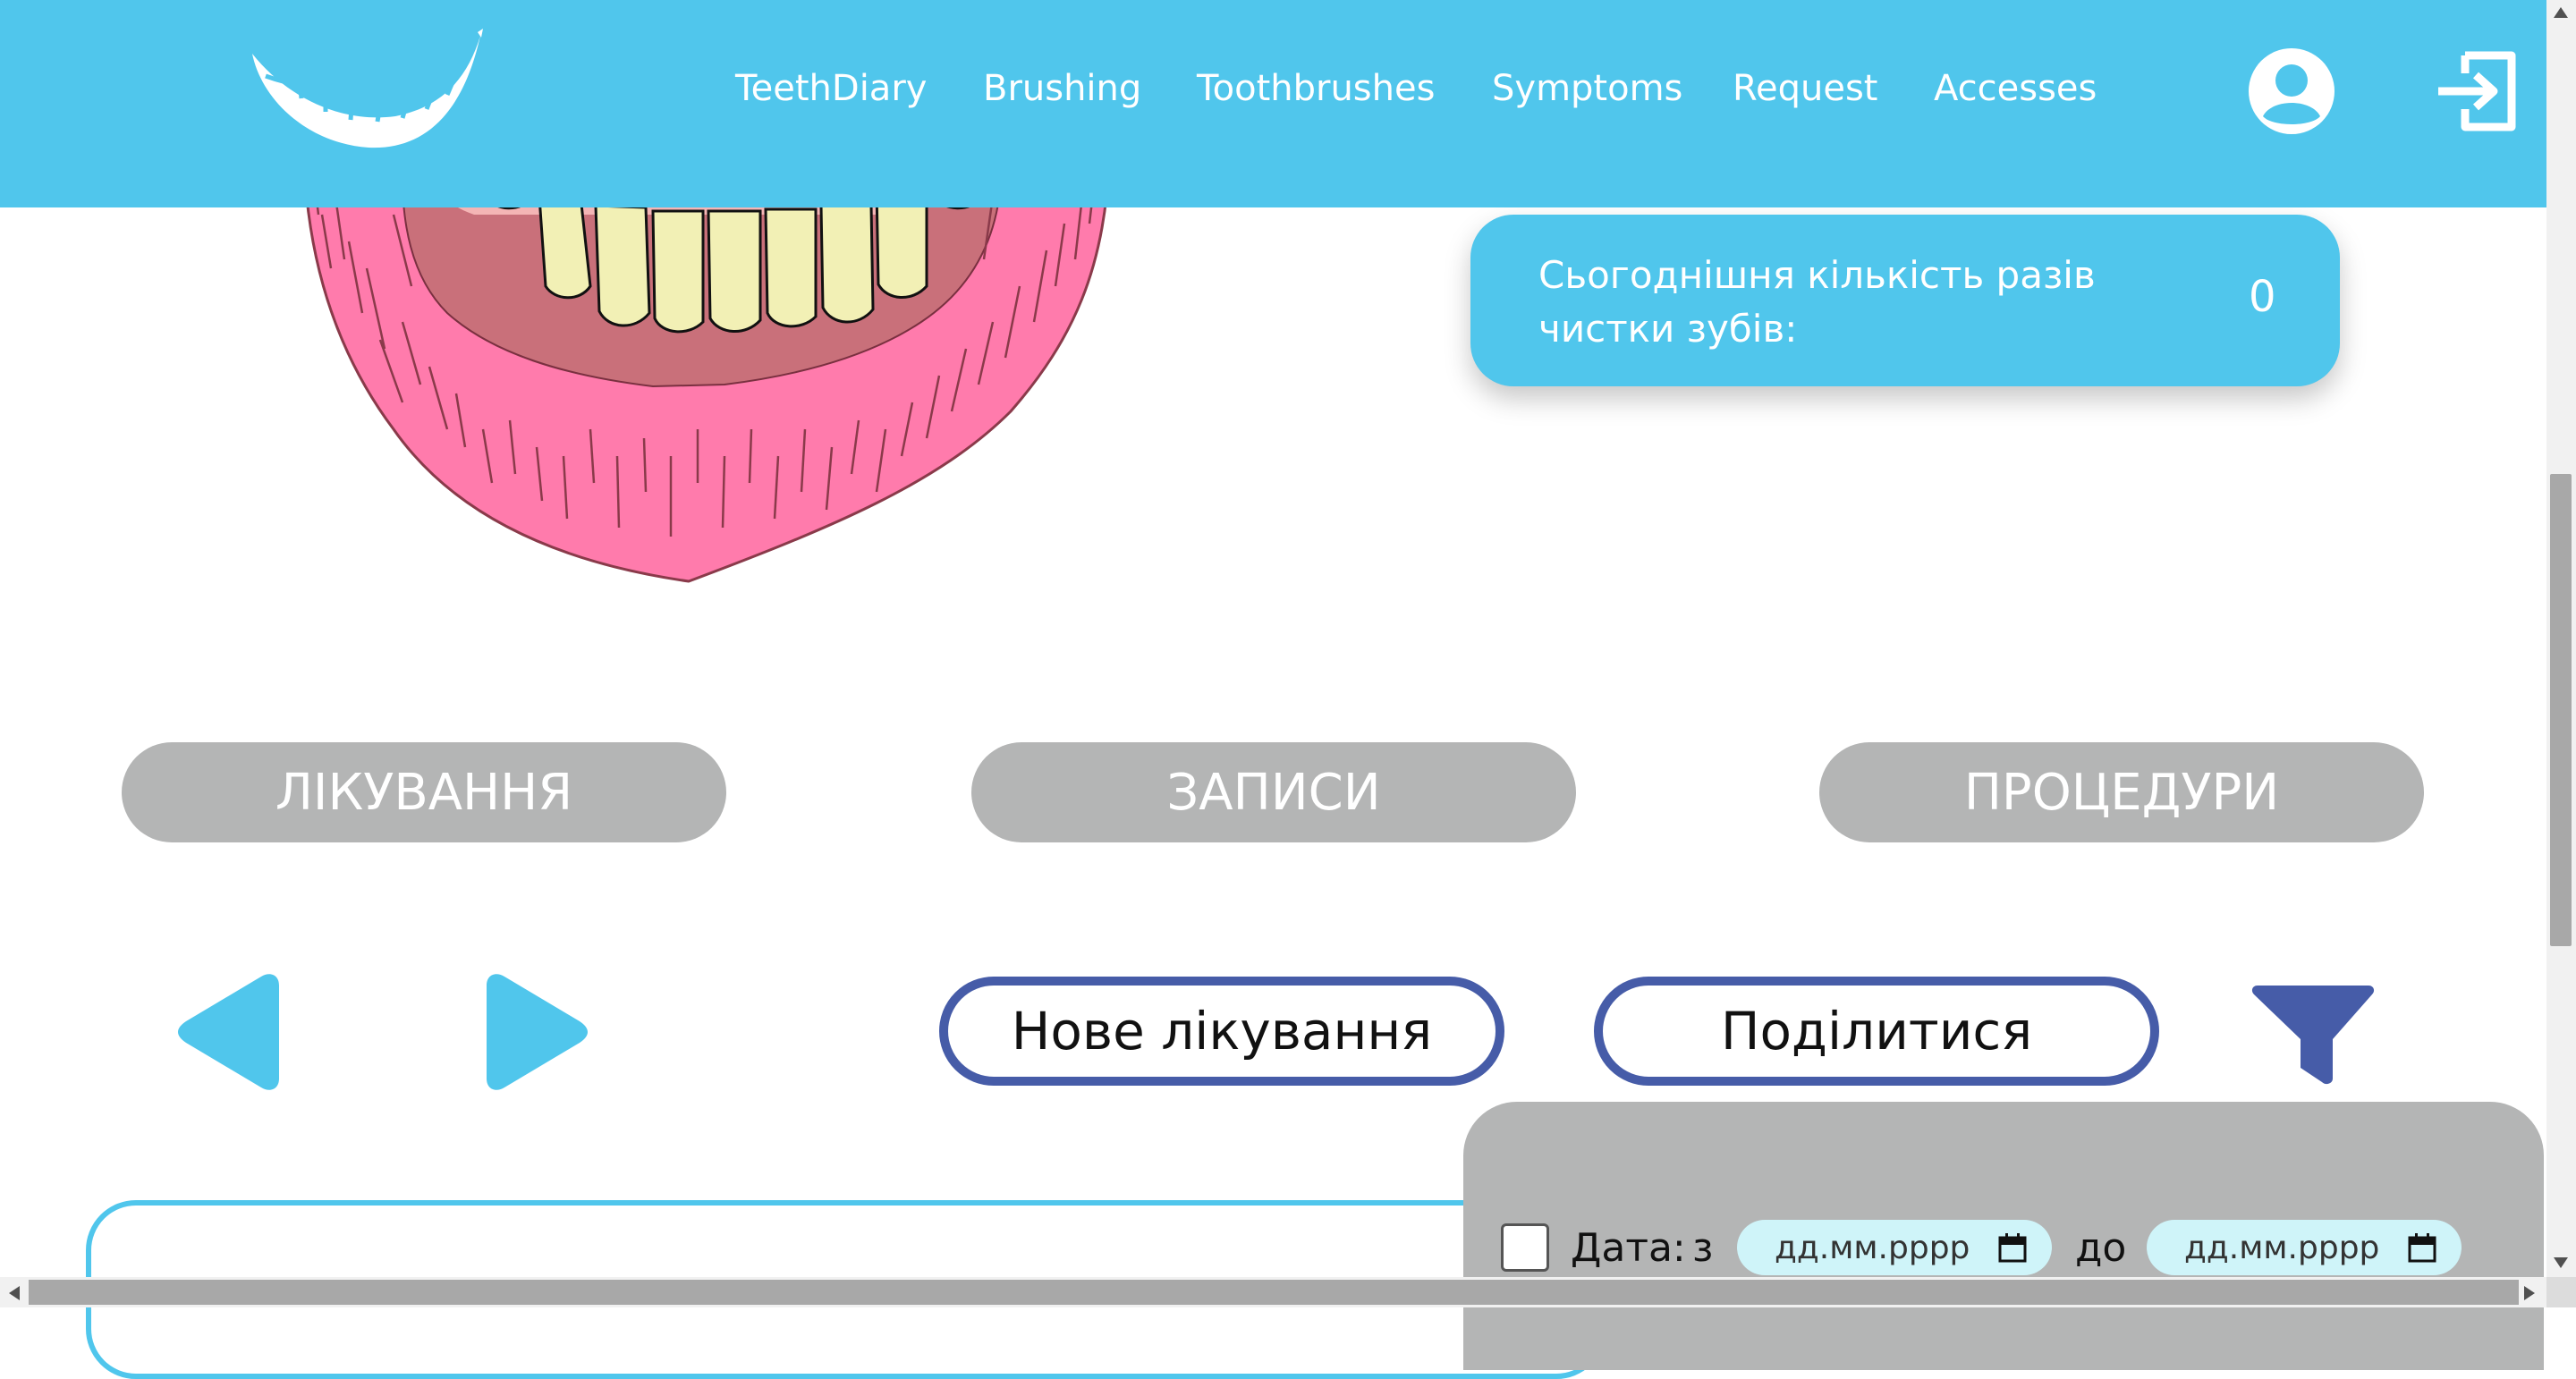 This screenshot has width=2576, height=1379. I want to click on scroll-up-arrow-icon, so click(2561, 12).